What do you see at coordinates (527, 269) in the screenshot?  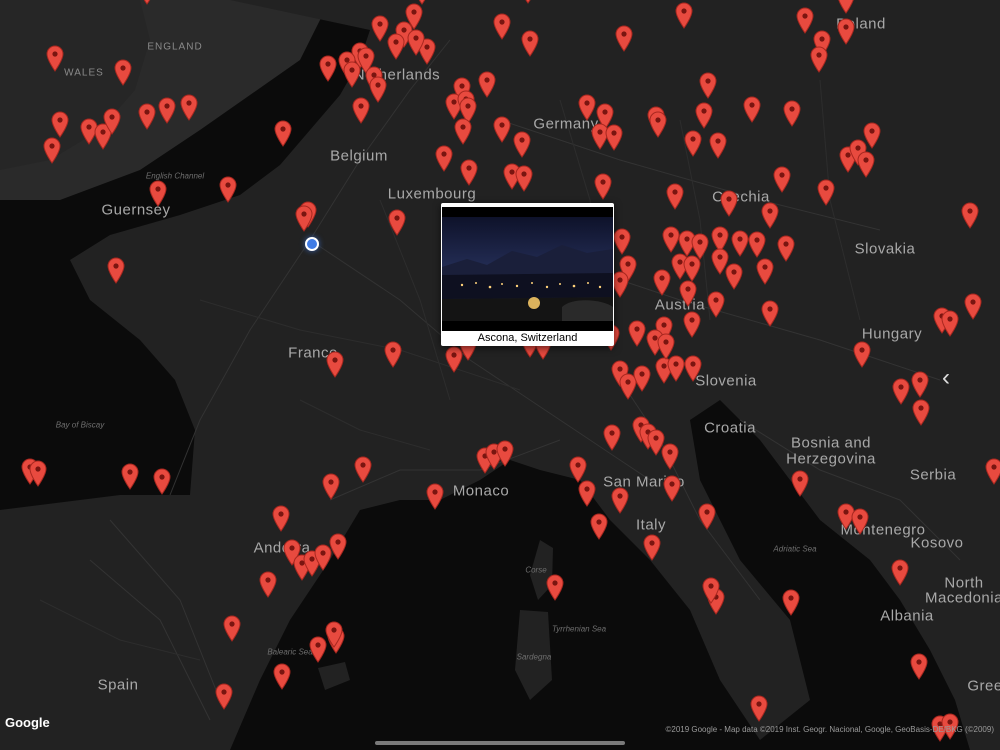 I see `webcam-thumbnail` at bounding box center [527, 269].